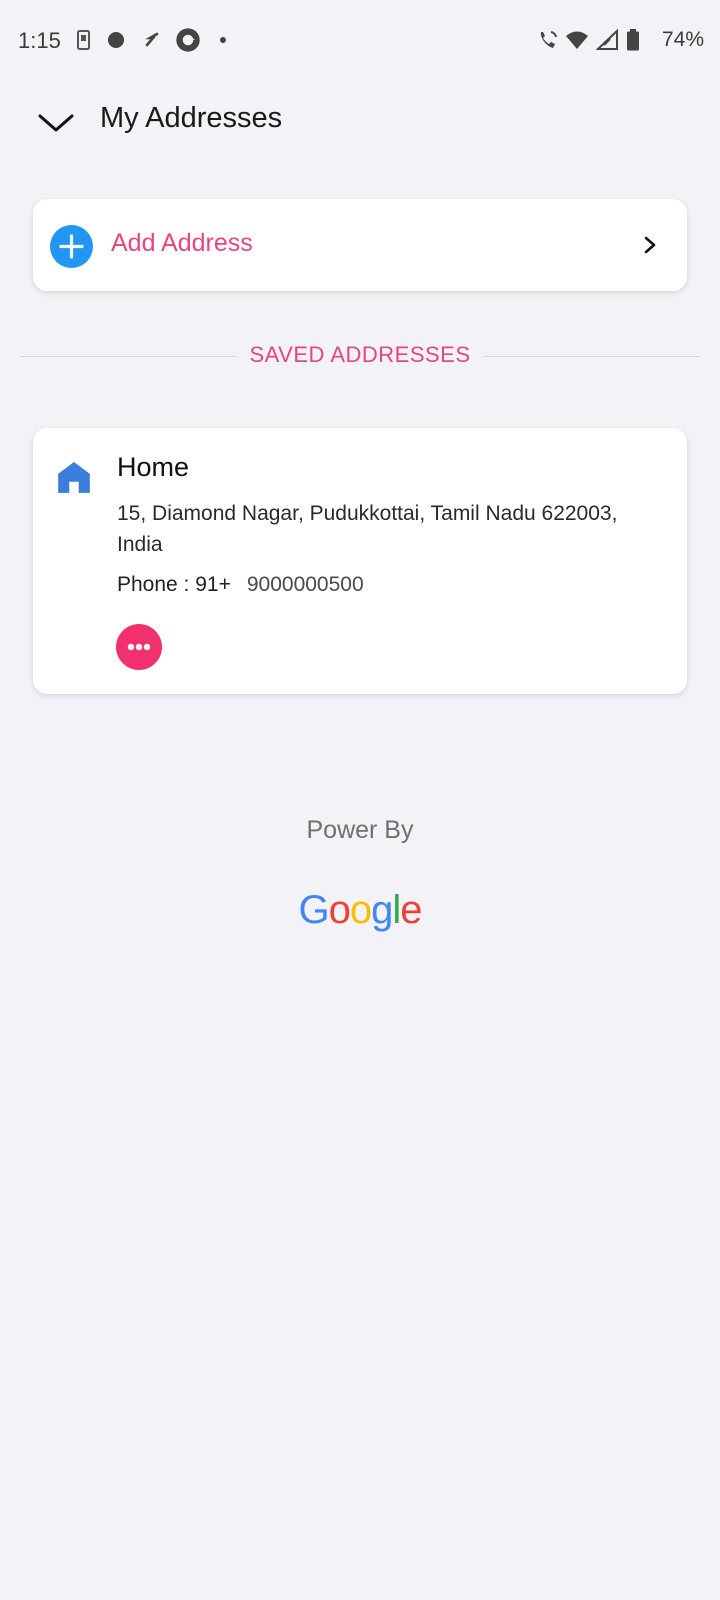  Describe the element at coordinates (591, 356) in the screenshot. I see `divider-right` at that location.